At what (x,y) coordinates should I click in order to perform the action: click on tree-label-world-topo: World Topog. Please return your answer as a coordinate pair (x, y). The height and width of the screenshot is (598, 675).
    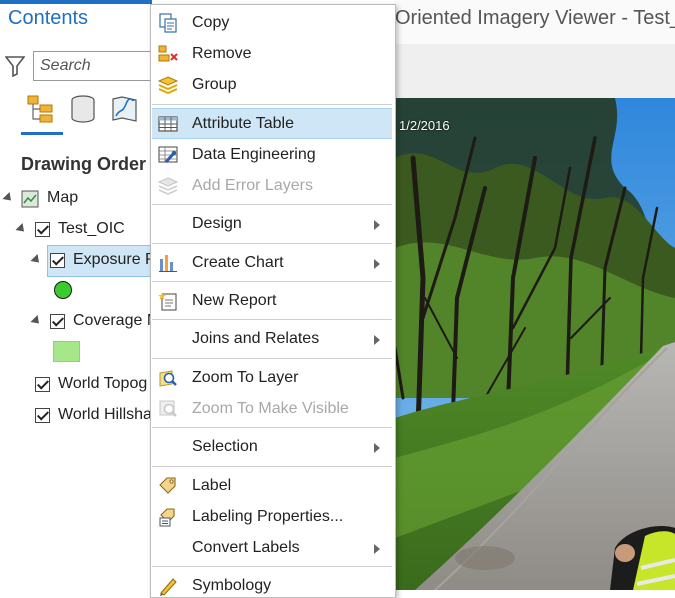
    Looking at the image, I should click on (103, 383).